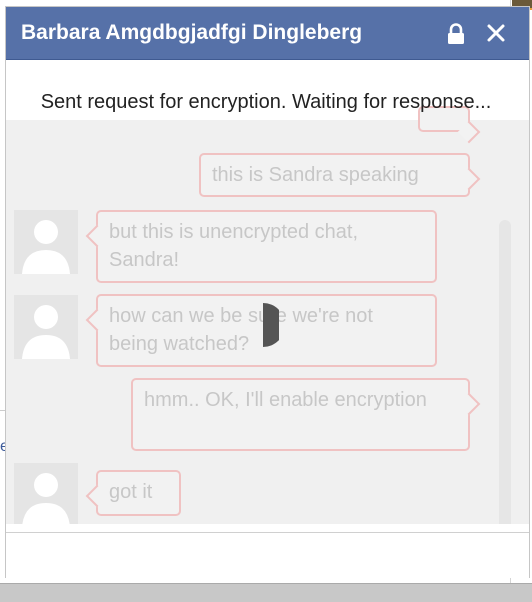 The width and height of the screenshot is (532, 602). What do you see at coordinates (300, 414) in the screenshot?
I see `message-bubble-outgoing: hmm.. OK, I'll enable encryption` at bounding box center [300, 414].